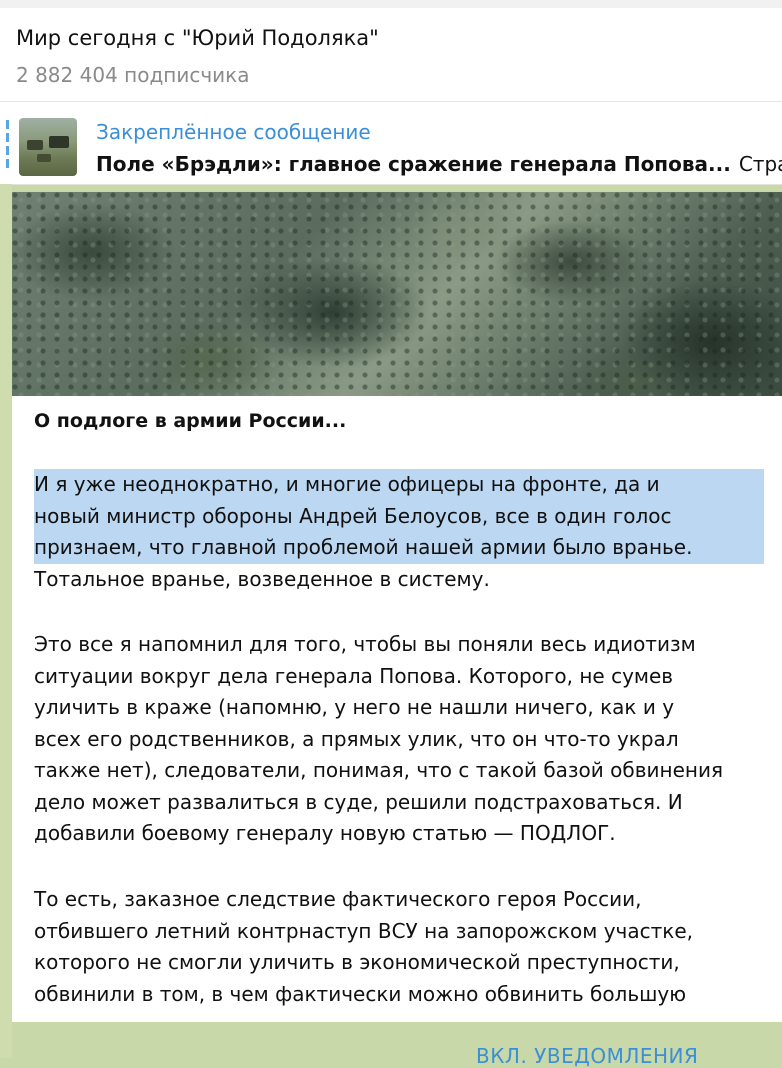 This screenshot has height=1068, width=782. What do you see at coordinates (133, 75) in the screenshot?
I see `subscriber-count: 2 882 404 подписчика` at bounding box center [133, 75].